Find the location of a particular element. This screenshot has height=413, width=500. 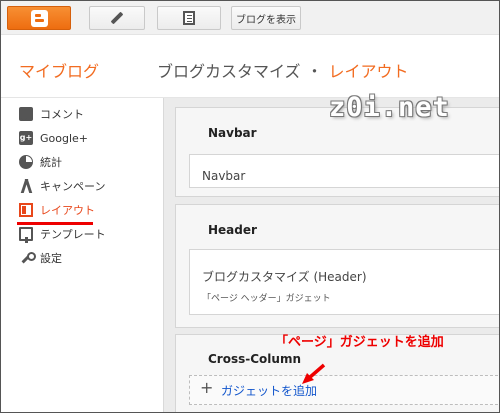

top-toolbar: ブログを表示 is located at coordinates (250, 18).